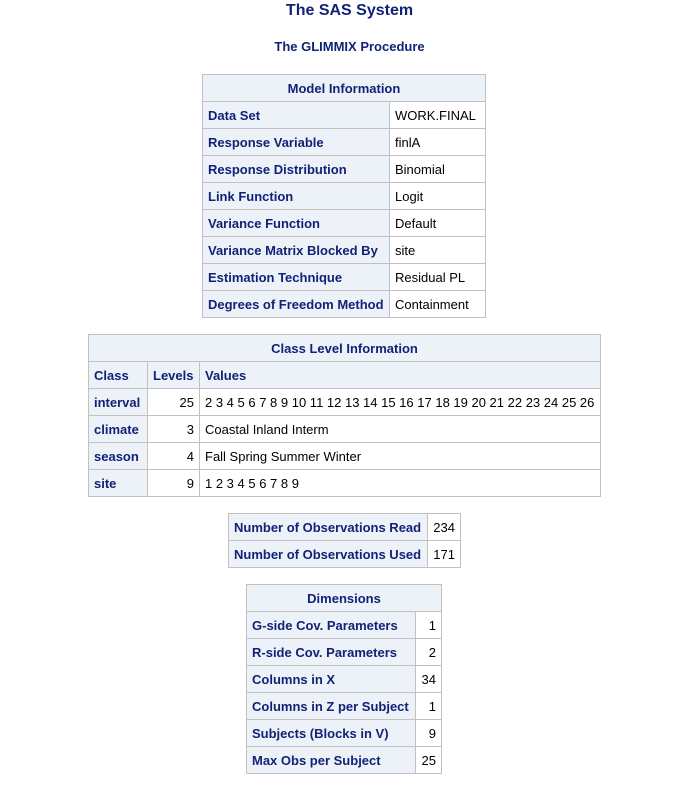 The height and width of the screenshot is (785, 699). I want to click on table-row: R-side Cov. Parameters 2, so click(343, 652).